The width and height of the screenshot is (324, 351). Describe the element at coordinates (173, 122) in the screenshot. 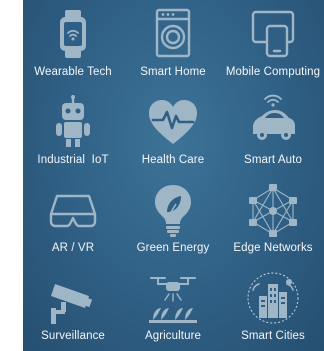

I see `heartbeat-icon` at that location.